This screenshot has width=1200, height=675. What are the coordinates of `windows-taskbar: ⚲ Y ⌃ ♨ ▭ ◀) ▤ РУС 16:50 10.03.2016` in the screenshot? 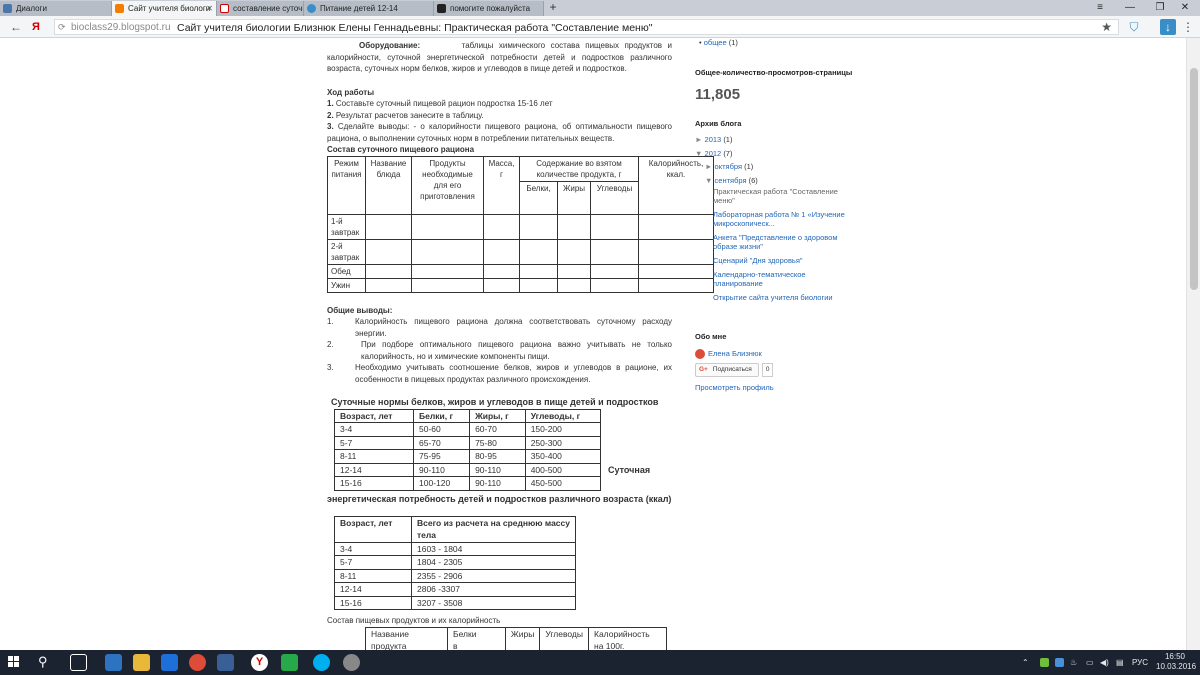 It's located at (600, 662).